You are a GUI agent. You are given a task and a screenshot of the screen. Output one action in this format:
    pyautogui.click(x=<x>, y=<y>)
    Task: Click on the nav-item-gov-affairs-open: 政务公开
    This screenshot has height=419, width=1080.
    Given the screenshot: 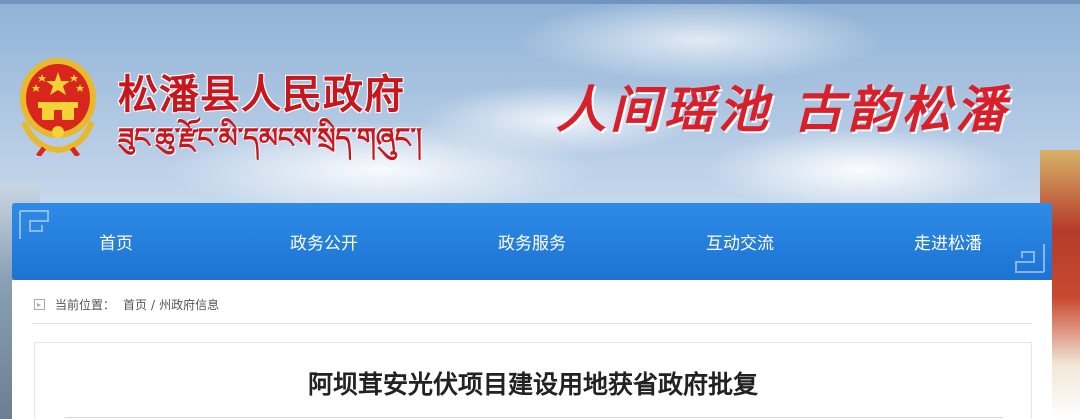 What is the action you would take?
    pyautogui.click(x=324, y=241)
    